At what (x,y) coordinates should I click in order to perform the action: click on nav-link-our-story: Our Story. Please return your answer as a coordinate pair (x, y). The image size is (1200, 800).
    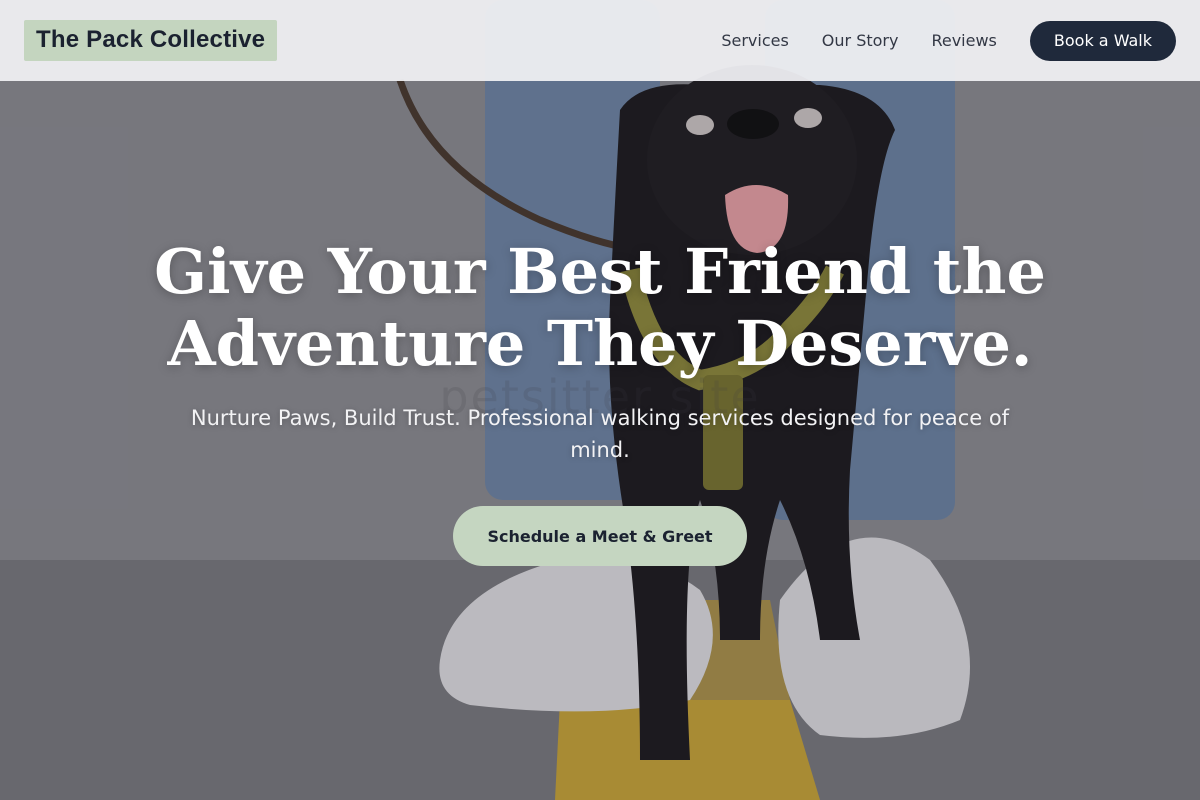
    Looking at the image, I should click on (860, 40).